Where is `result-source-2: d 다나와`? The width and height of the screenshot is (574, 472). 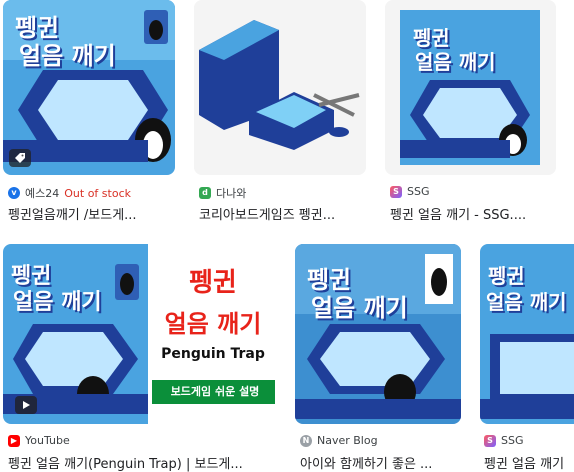
result-source-2: d 다나와 is located at coordinates (222, 193).